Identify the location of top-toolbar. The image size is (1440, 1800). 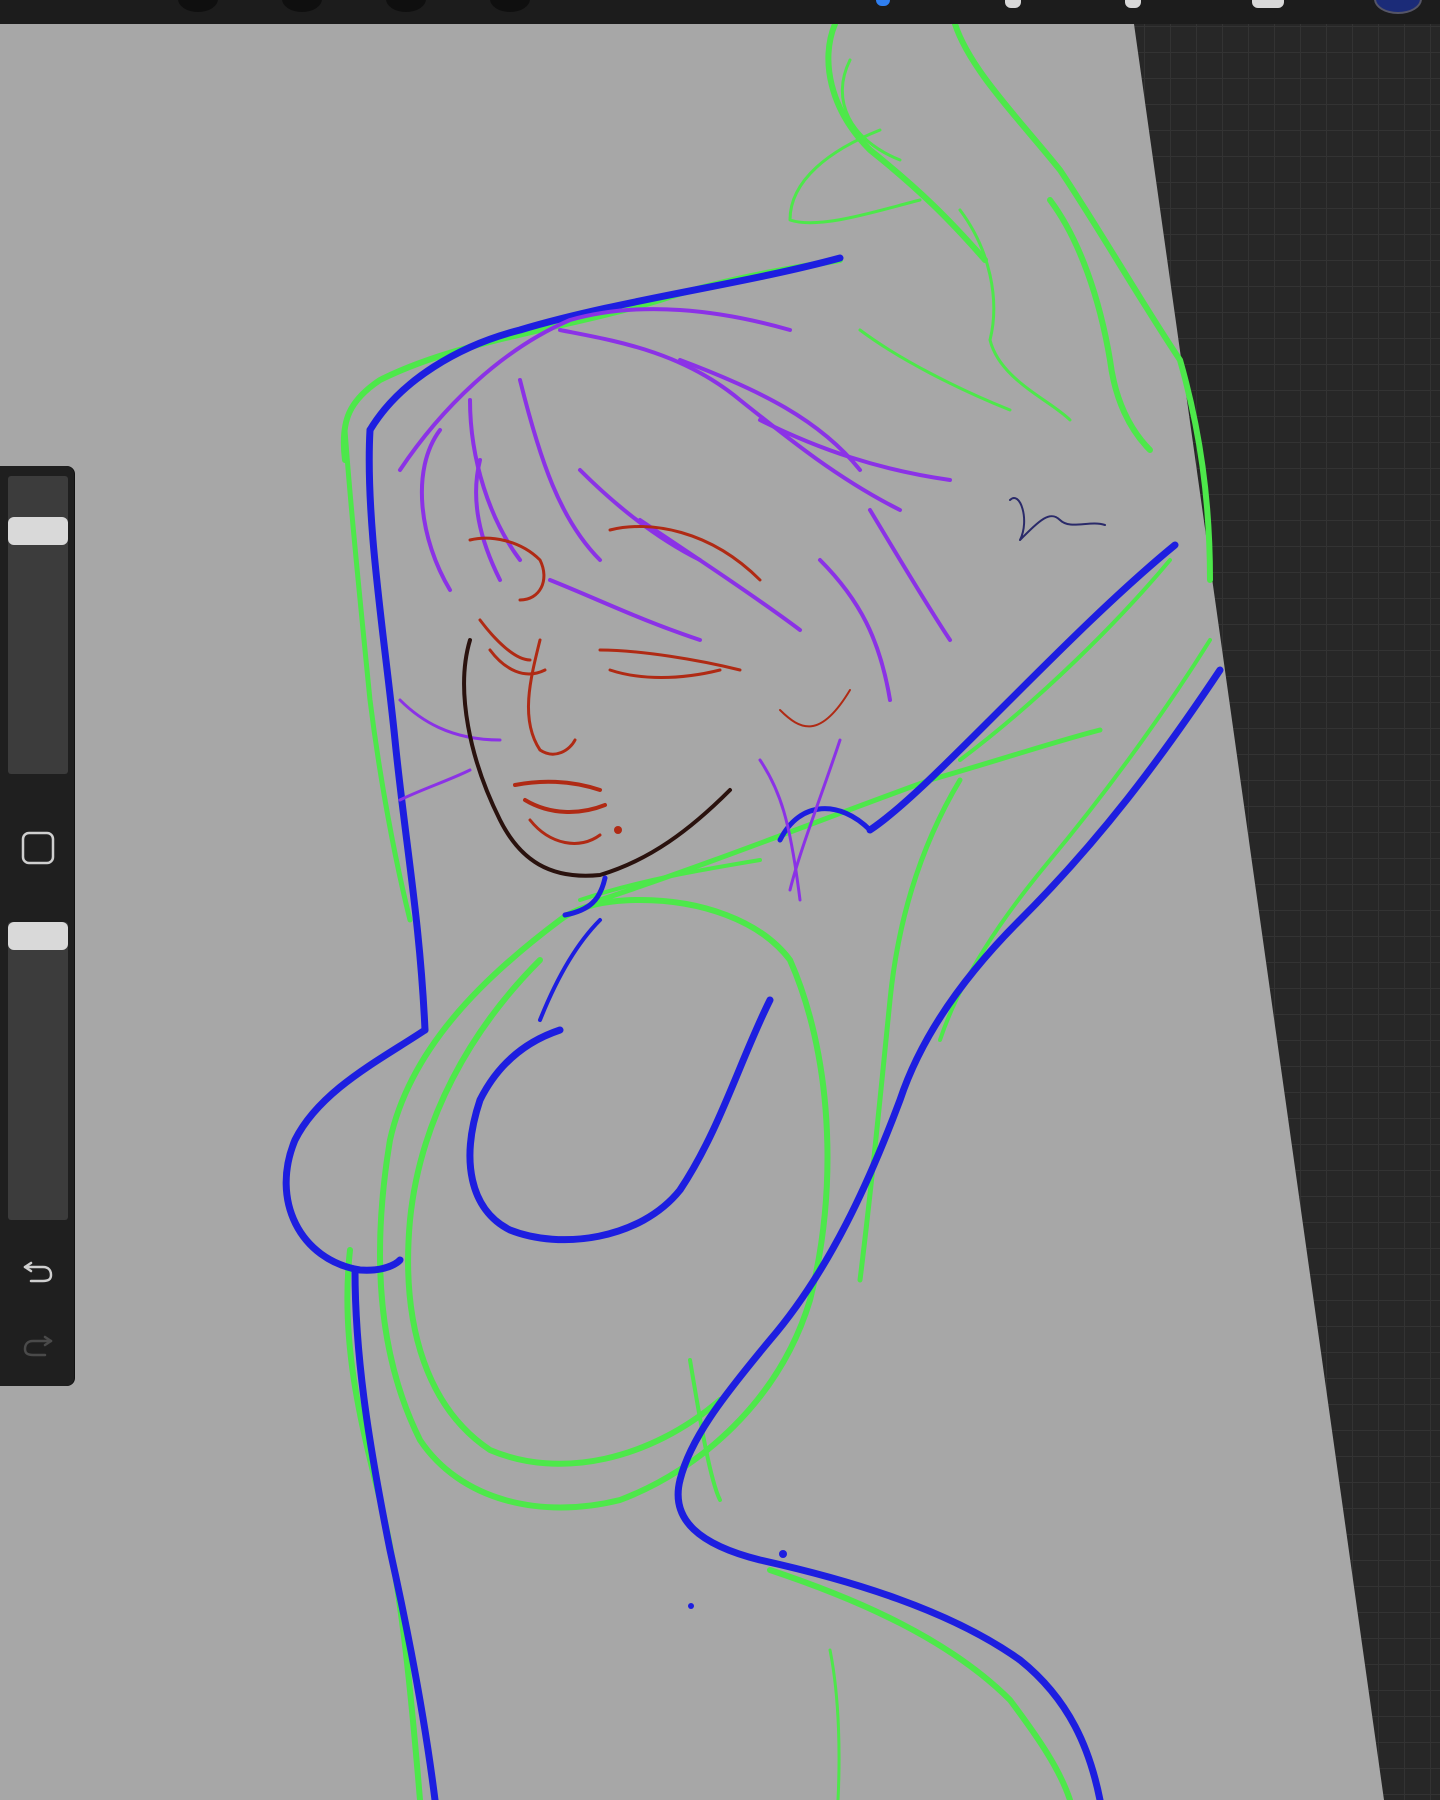
(720, 12).